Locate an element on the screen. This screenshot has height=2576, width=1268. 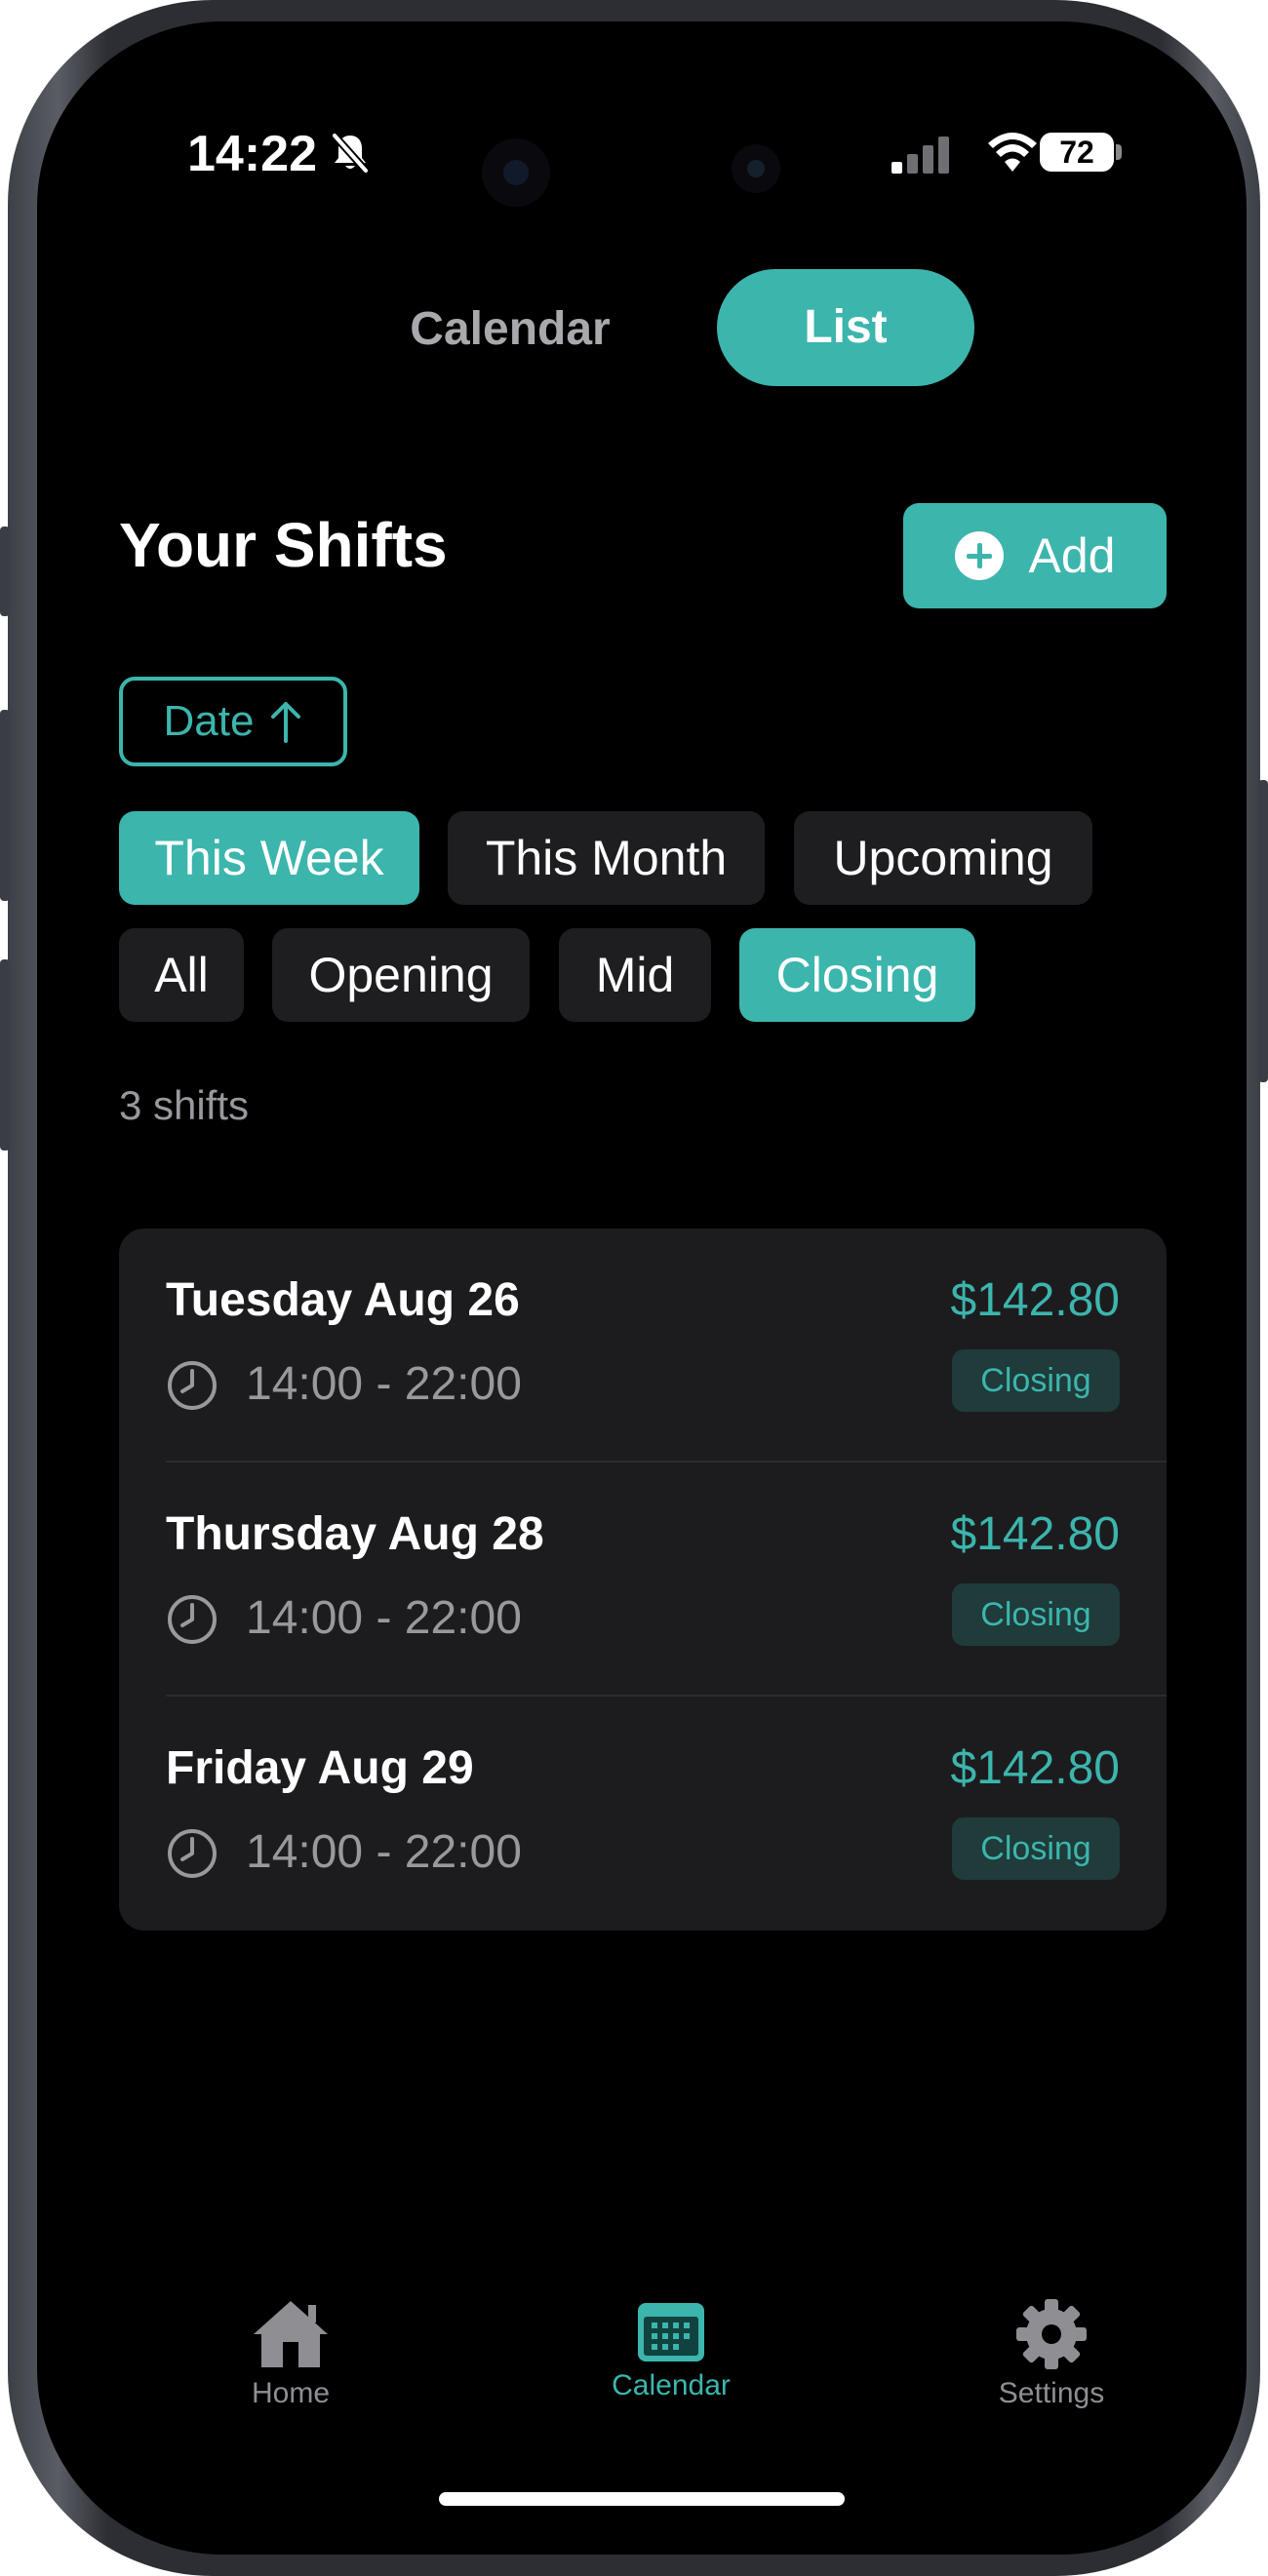
volume-down-button is located at coordinates (5, 1055).